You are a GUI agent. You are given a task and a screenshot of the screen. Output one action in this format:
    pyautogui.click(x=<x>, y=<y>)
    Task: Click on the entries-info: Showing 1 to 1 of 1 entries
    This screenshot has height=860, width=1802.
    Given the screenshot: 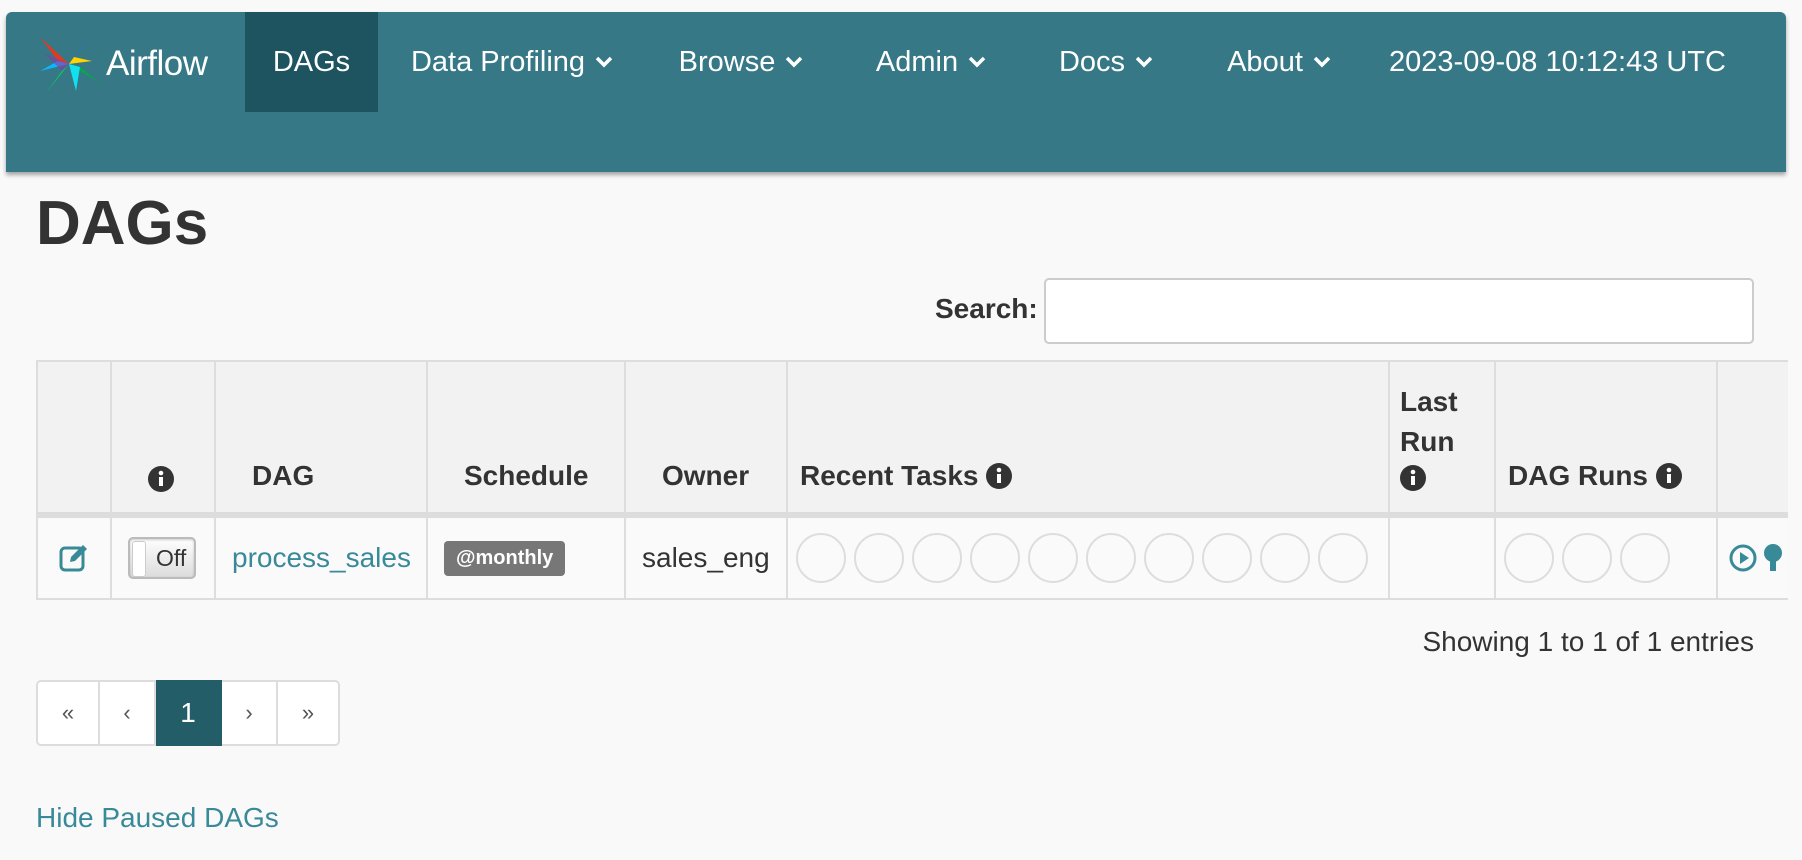 What is the action you would take?
    pyautogui.click(x=1588, y=641)
    